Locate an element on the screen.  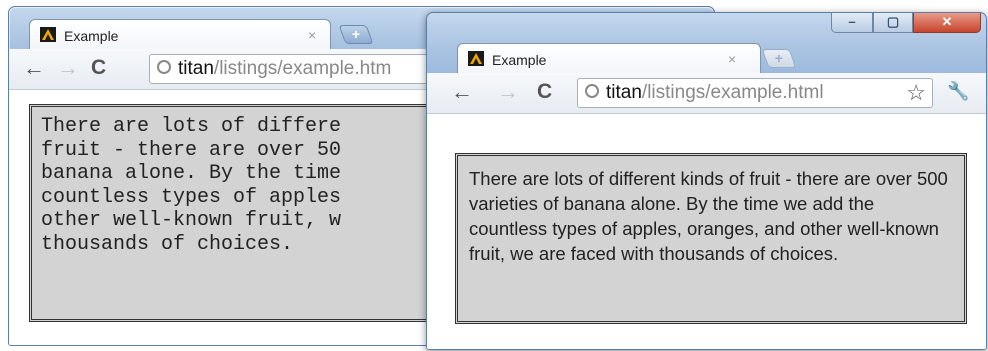
maximize-button: ▢ is located at coordinates (893, 23).